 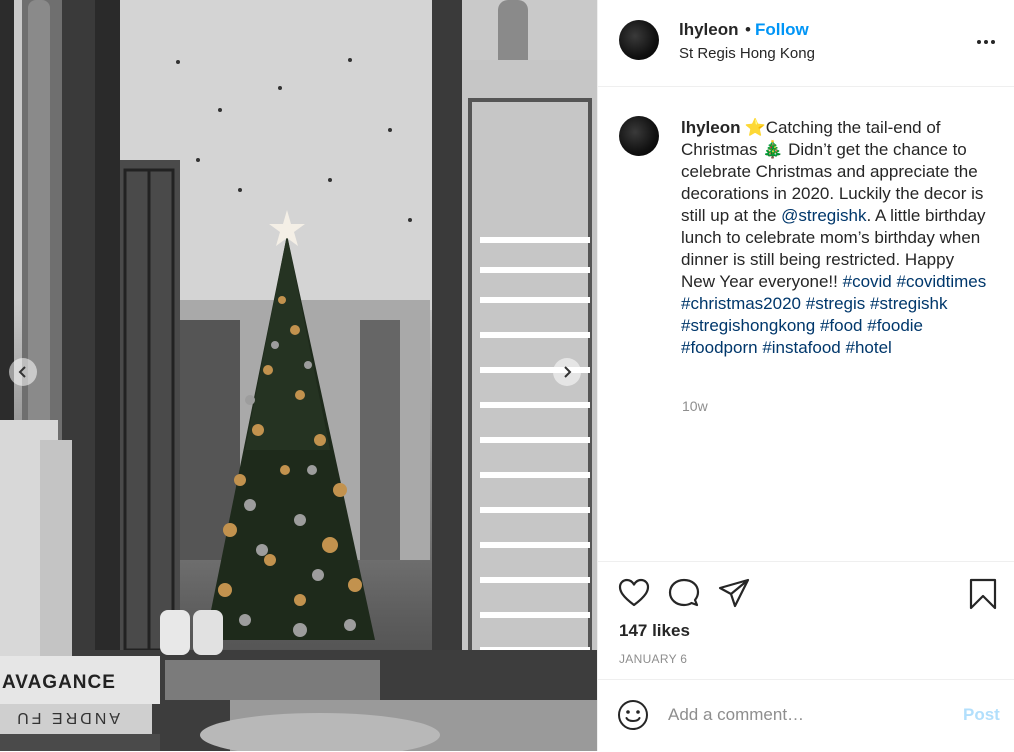 What do you see at coordinates (639, 136) in the screenshot?
I see `caption-avatar` at bounding box center [639, 136].